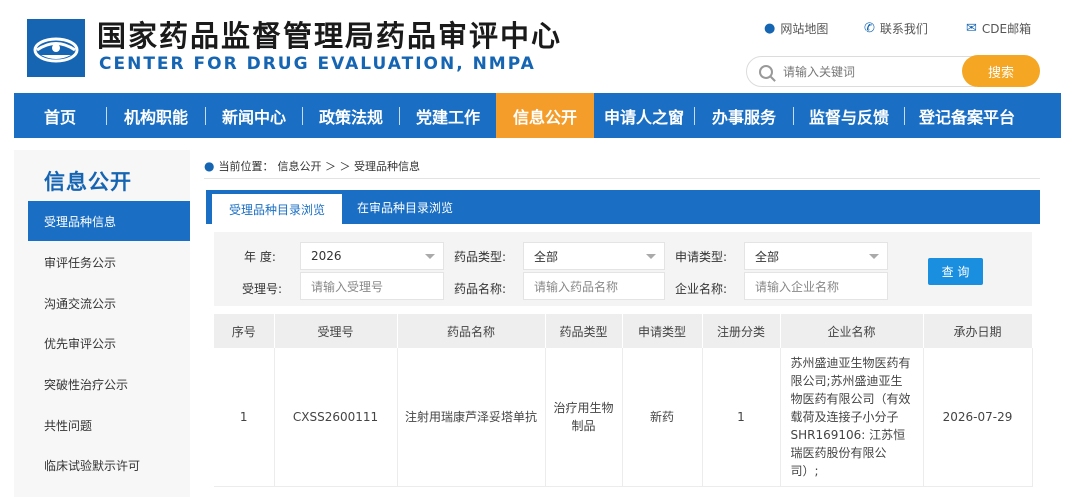 Image resolution: width=1080 pixels, height=497 pixels. What do you see at coordinates (584, 417) in the screenshot?
I see `cell-drug-type: 治疗用生物制品` at bounding box center [584, 417].